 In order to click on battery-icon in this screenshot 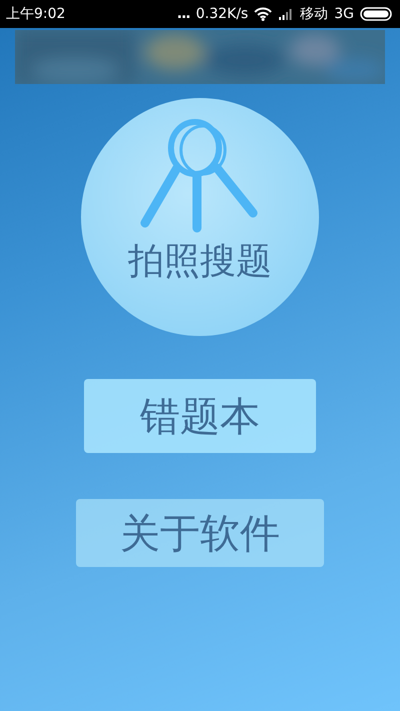, I will do `click(377, 14)`.